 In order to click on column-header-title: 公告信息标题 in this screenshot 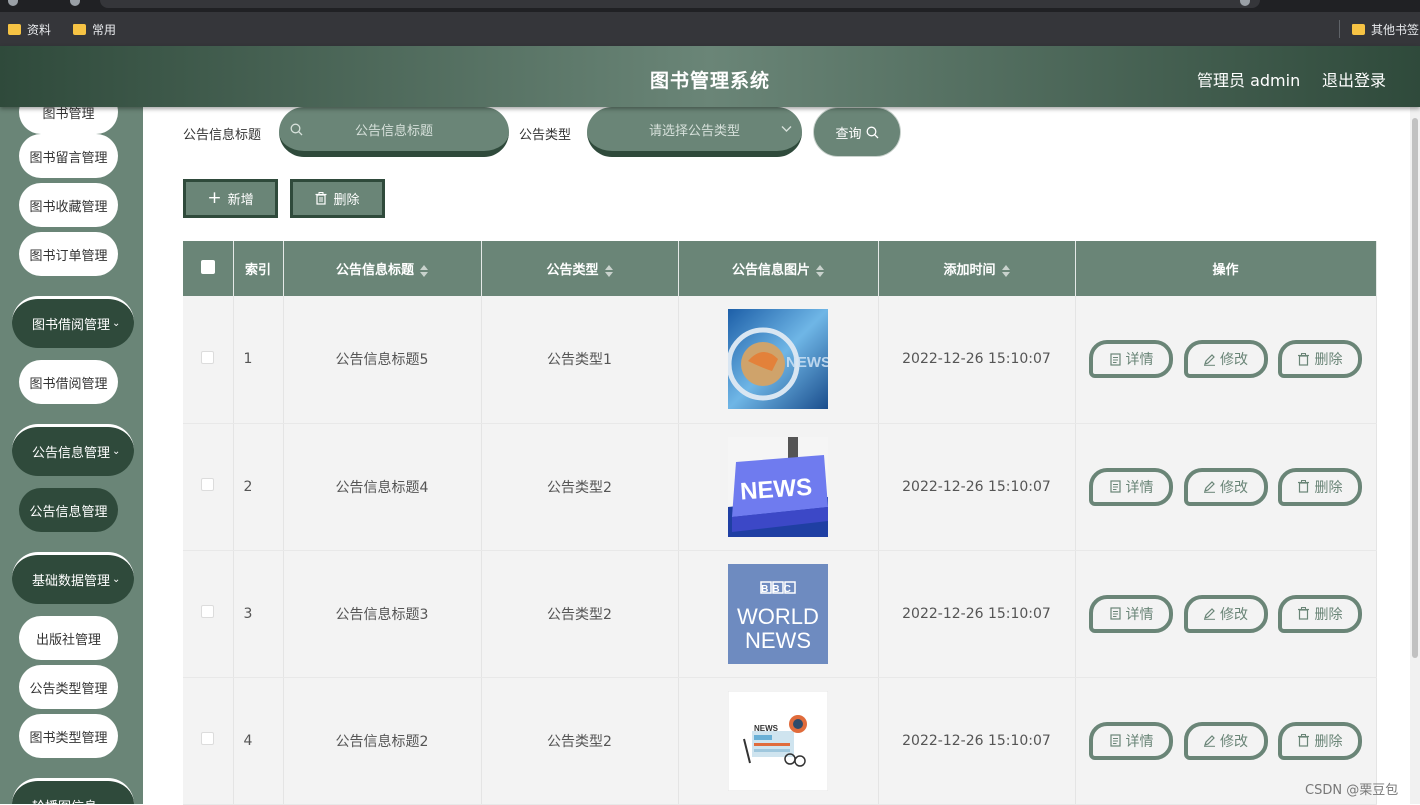, I will do `click(382, 268)`.